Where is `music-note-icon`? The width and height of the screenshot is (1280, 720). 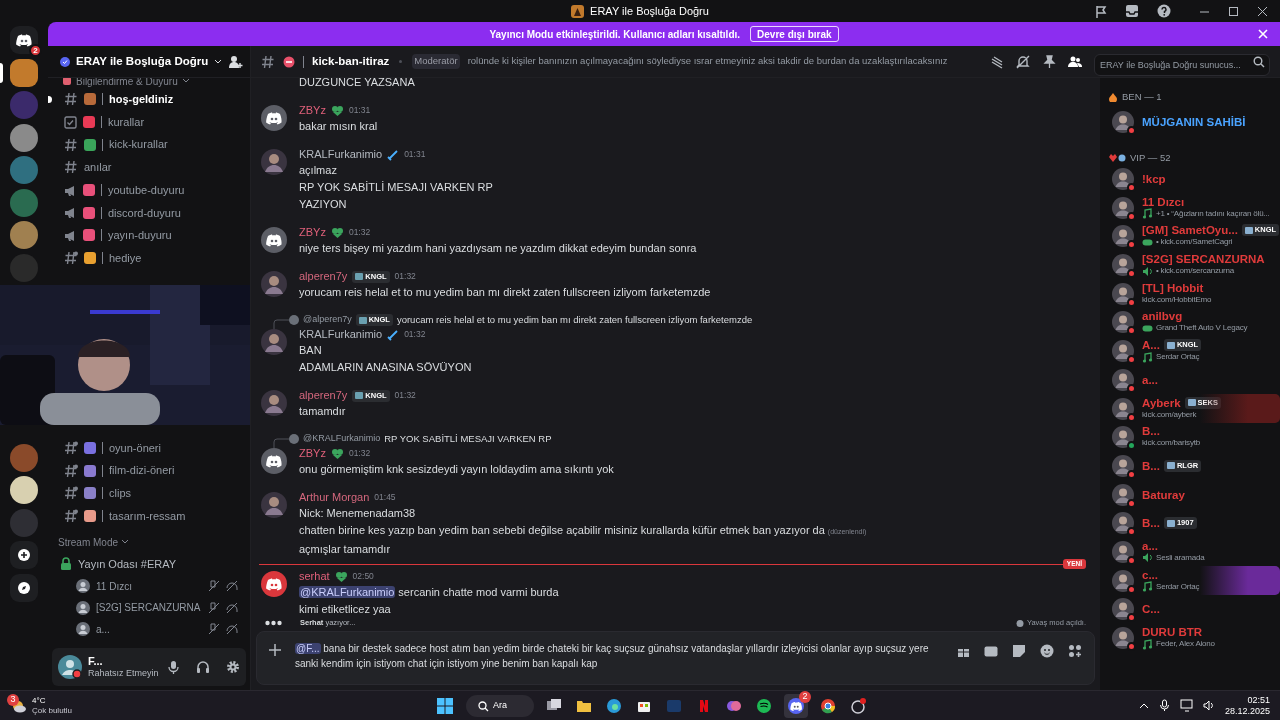 music-note-icon is located at coordinates (1147, 214).